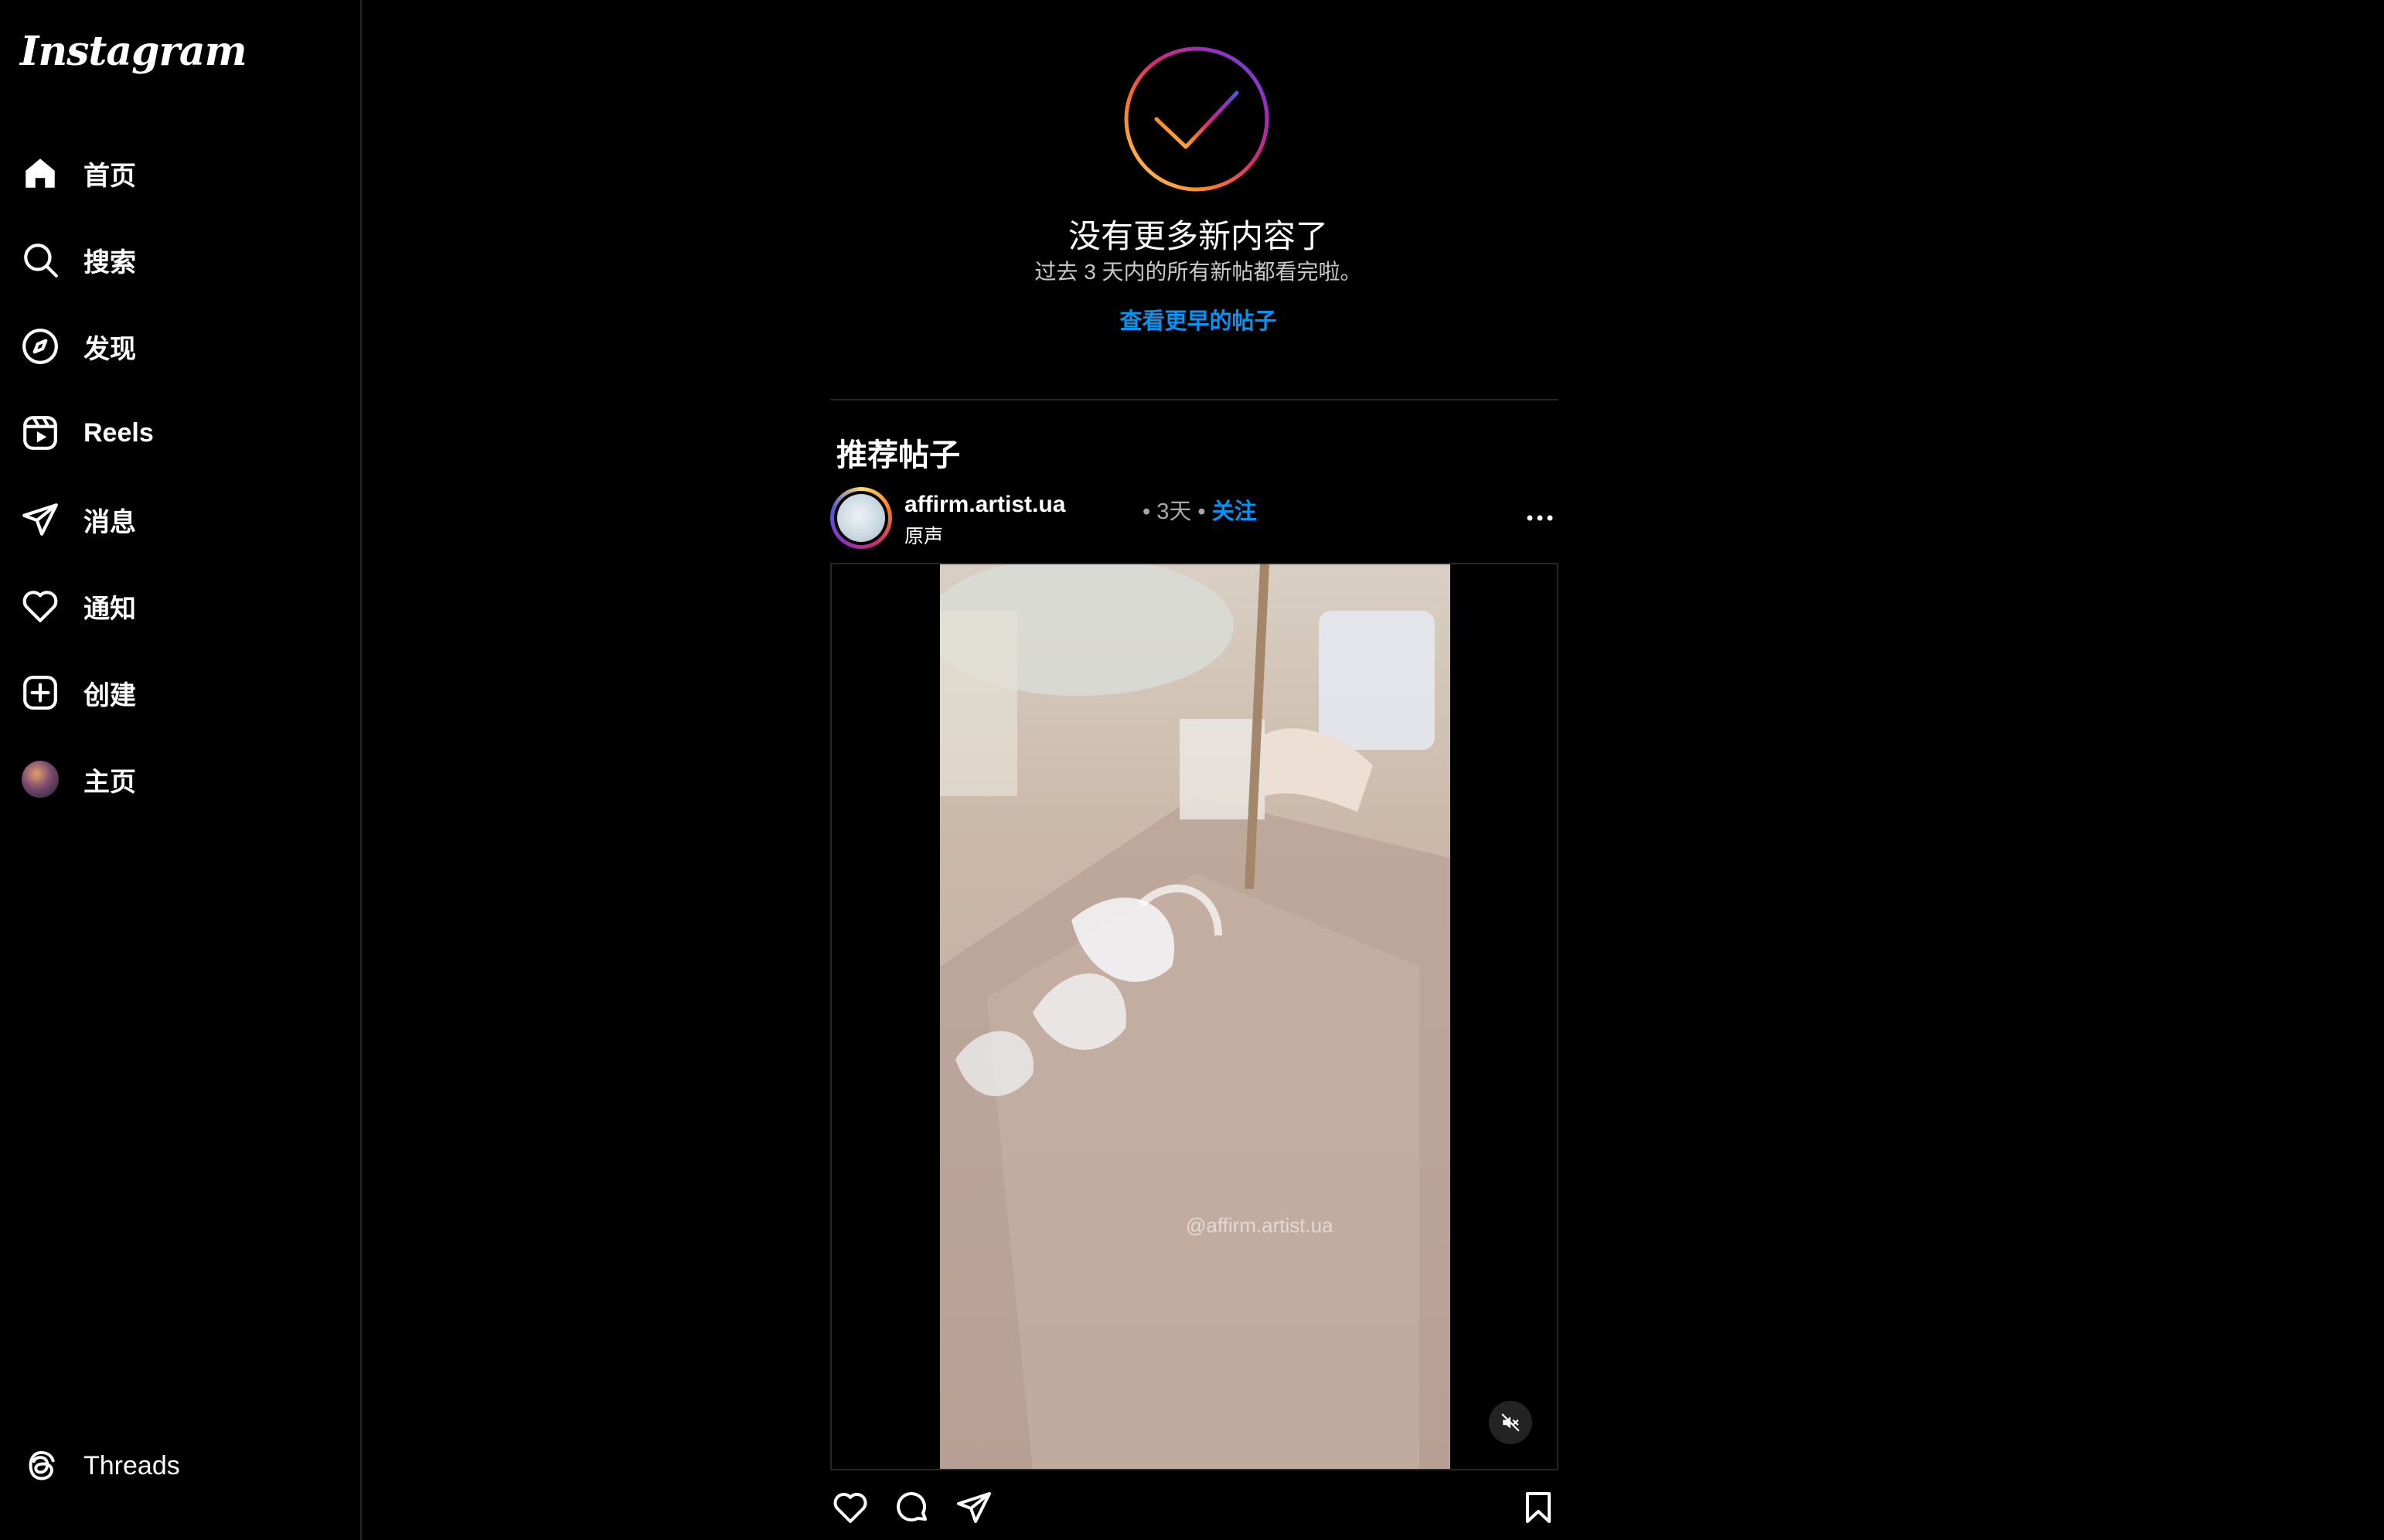  What do you see at coordinates (1198, 236) in the screenshot?
I see `caught-up-title: 没有更多新内容了` at bounding box center [1198, 236].